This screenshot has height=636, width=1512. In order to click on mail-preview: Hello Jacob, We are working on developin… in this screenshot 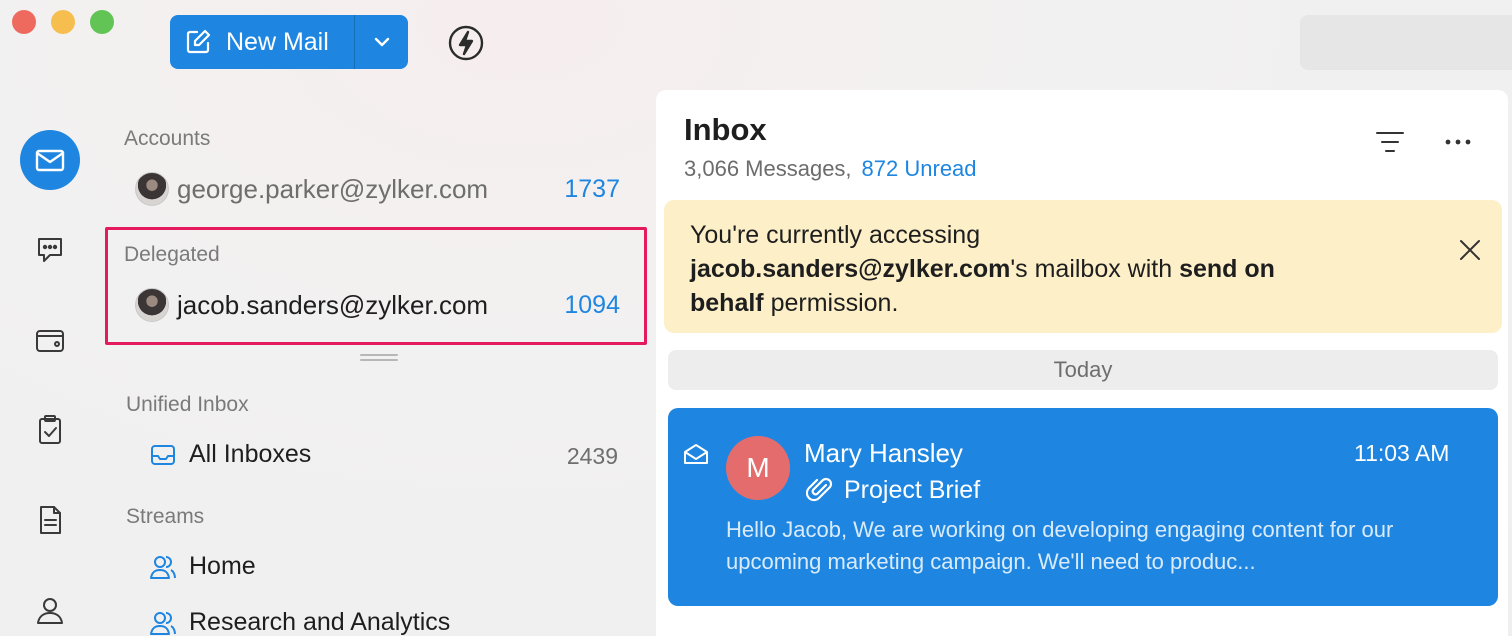, I will do `click(1060, 545)`.